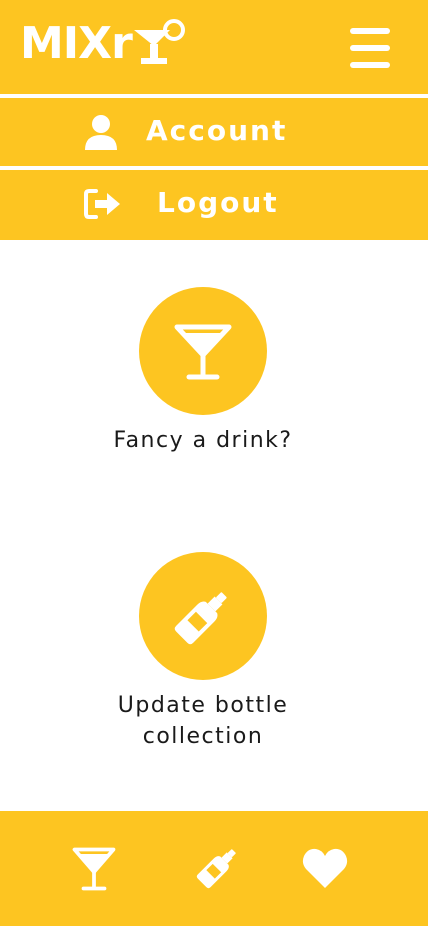 This screenshot has height=926, width=428. I want to click on menu-item-account: Account, so click(214, 133).